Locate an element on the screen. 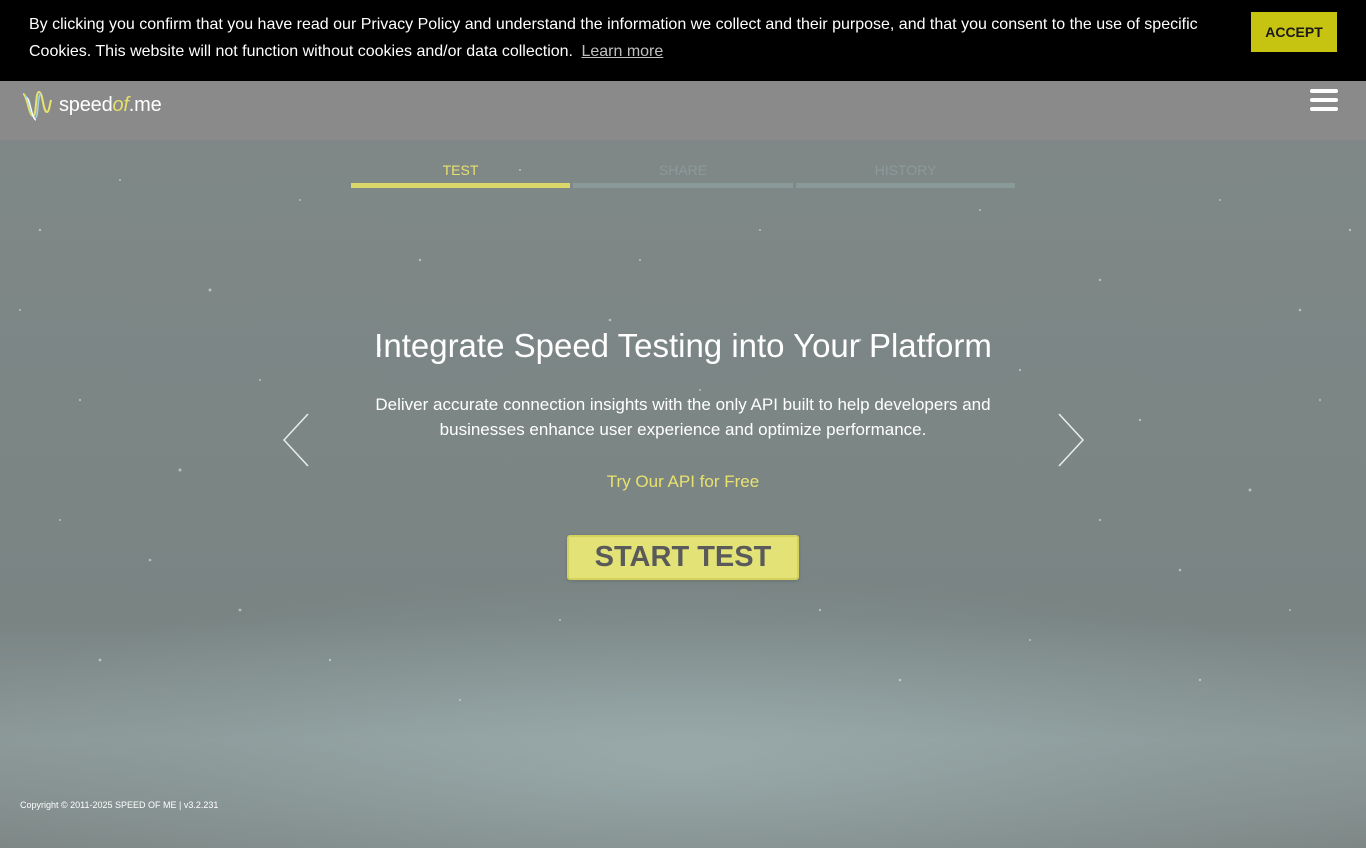 The image size is (1366, 848). speedofme-logo: speedof.me is located at coordinates (91, 105).